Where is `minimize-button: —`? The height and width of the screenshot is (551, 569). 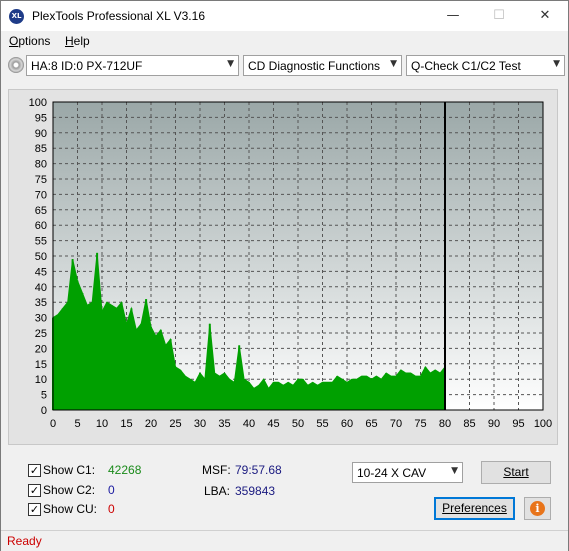 minimize-button: — is located at coordinates (453, 16).